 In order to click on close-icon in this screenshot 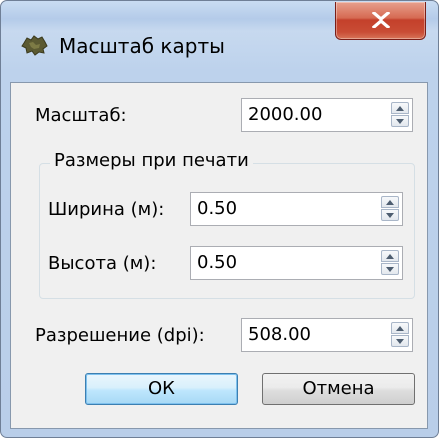, I will do `click(381, 20)`.